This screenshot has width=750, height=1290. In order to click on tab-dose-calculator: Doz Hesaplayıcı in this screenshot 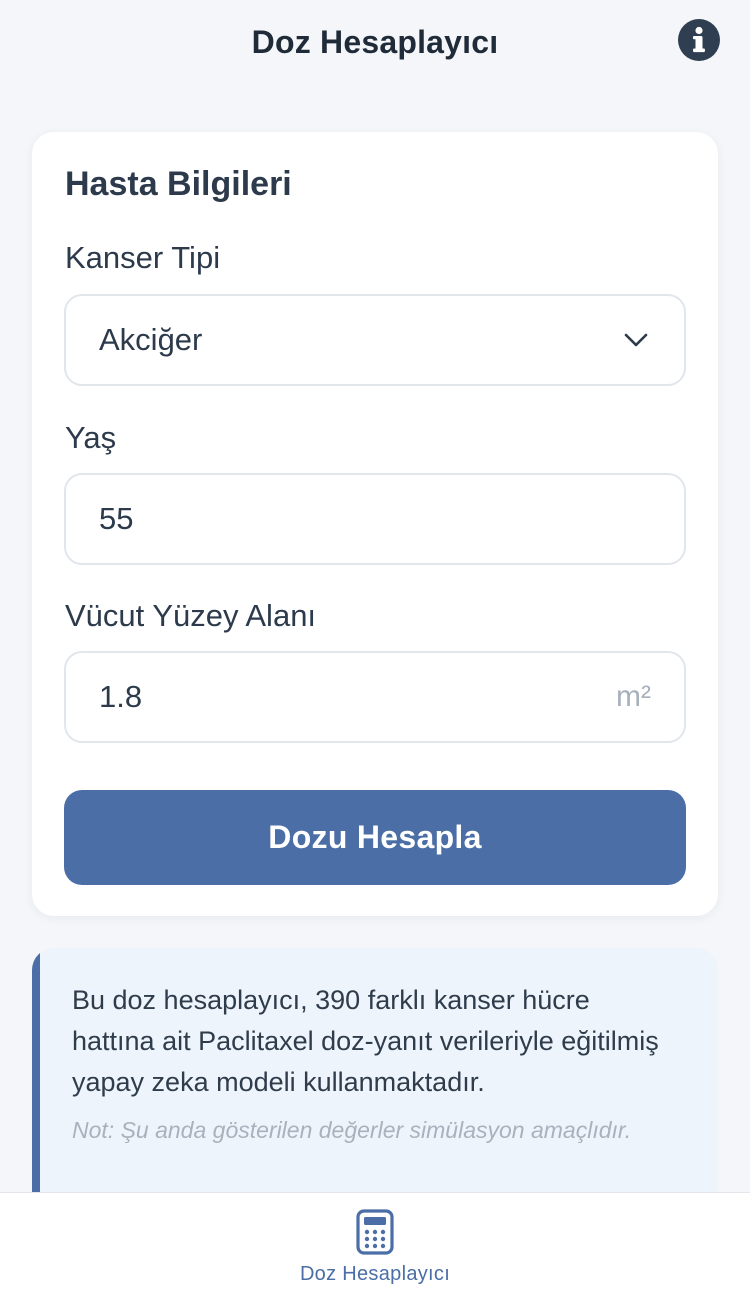, I will do `click(375, 1241)`.